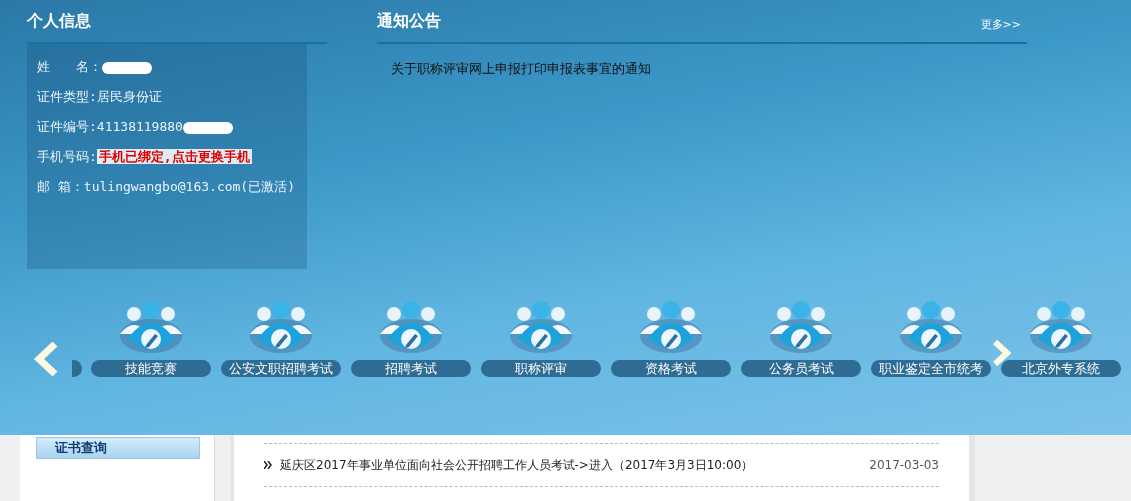  Describe the element at coordinates (411, 368) in the screenshot. I see `shortcut-button: 招聘考试` at that location.